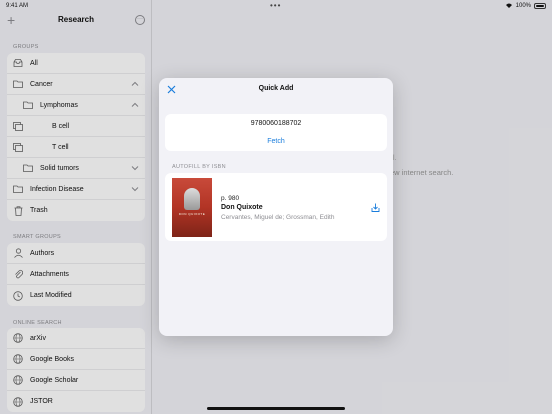 The width and height of the screenshot is (552, 414). Describe the element at coordinates (199, 167) in the screenshot. I see `autofill-section-label: AUTOFILL BY ISBN` at that location.